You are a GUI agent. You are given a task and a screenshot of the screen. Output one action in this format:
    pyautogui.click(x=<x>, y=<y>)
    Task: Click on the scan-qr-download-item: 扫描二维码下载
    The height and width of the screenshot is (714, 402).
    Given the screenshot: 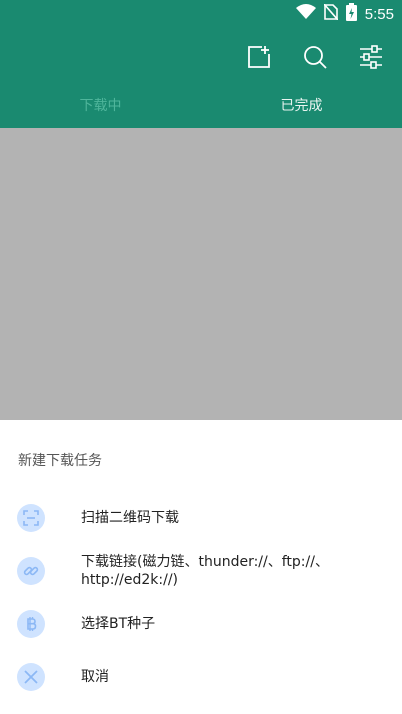 What is the action you would take?
    pyautogui.click(x=201, y=518)
    